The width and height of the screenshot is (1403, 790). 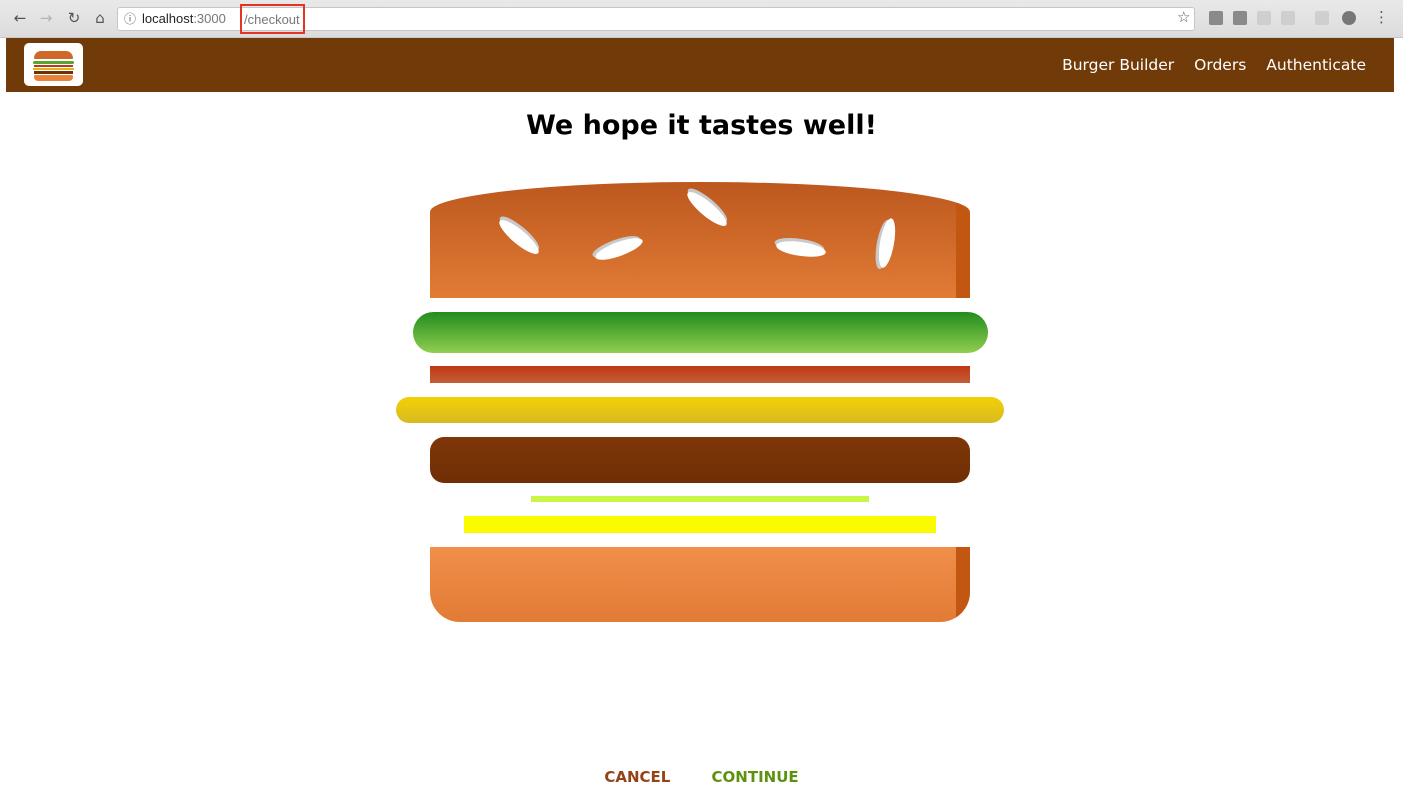 What do you see at coordinates (74, 18) in the screenshot?
I see `reload-icon: ↻` at bounding box center [74, 18].